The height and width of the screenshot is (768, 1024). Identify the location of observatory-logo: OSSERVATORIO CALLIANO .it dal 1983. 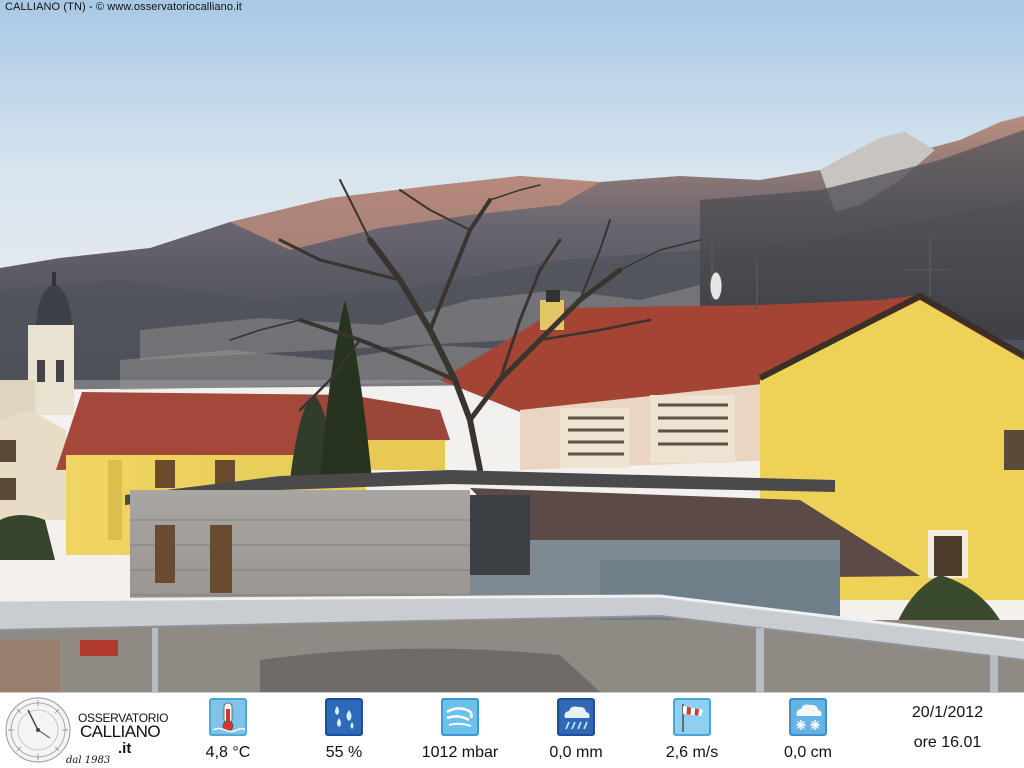
(85, 730).